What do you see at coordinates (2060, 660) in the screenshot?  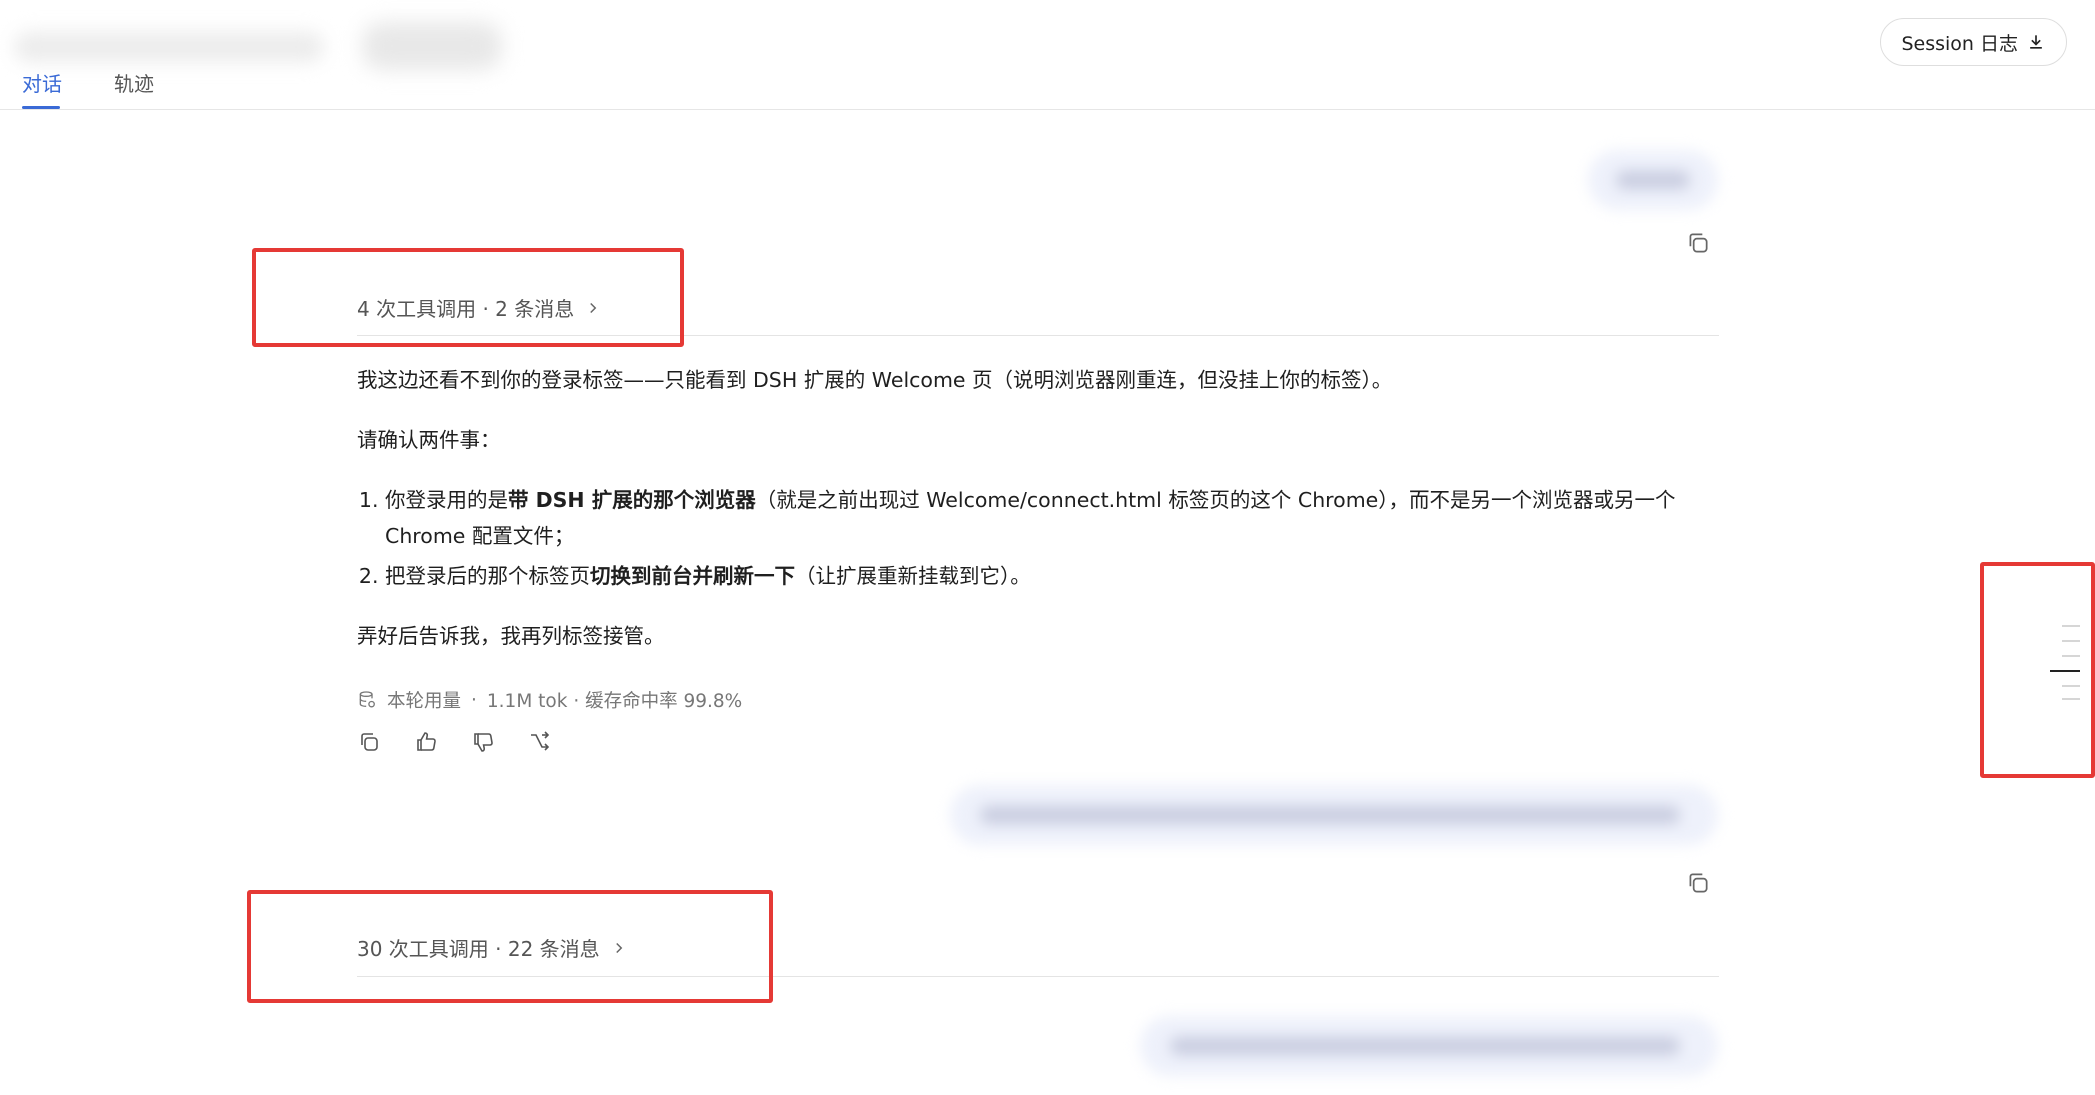 I see `scroll-minimap` at bounding box center [2060, 660].